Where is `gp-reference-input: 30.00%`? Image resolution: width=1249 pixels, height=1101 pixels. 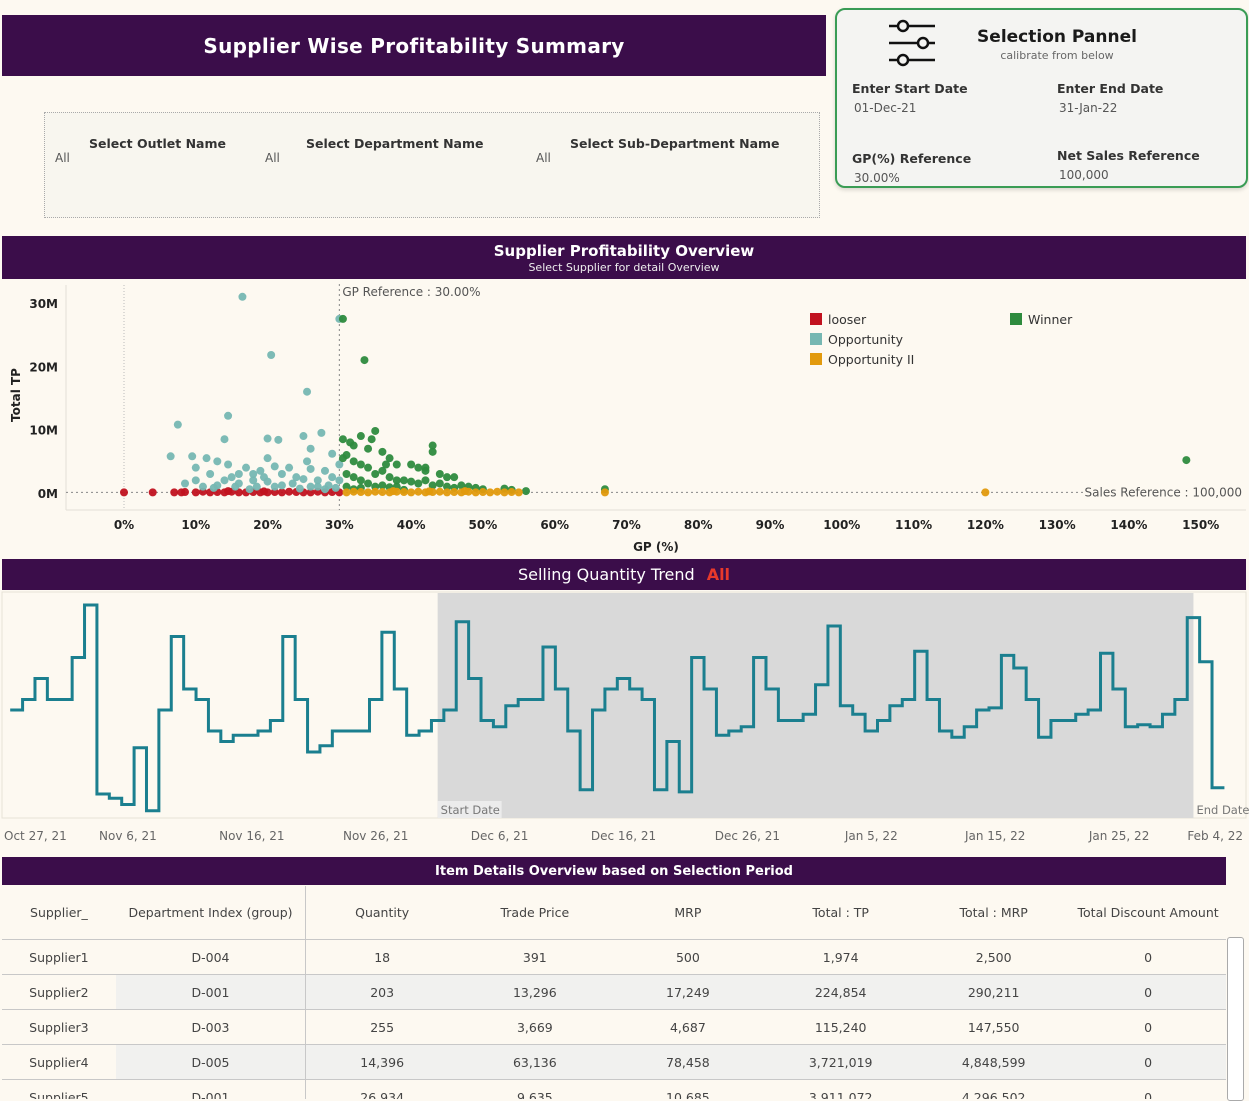 gp-reference-input: 30.00% is located at coordinates (877, 178).